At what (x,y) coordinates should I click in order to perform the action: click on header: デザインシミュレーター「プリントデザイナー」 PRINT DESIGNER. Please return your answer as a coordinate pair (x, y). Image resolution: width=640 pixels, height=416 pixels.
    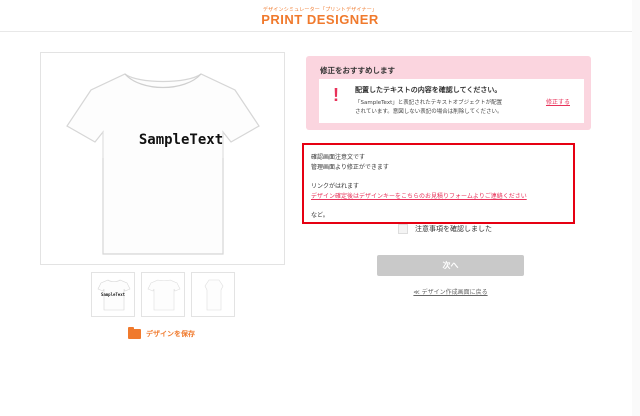
    Looking at the image, I should click on (320, 16).